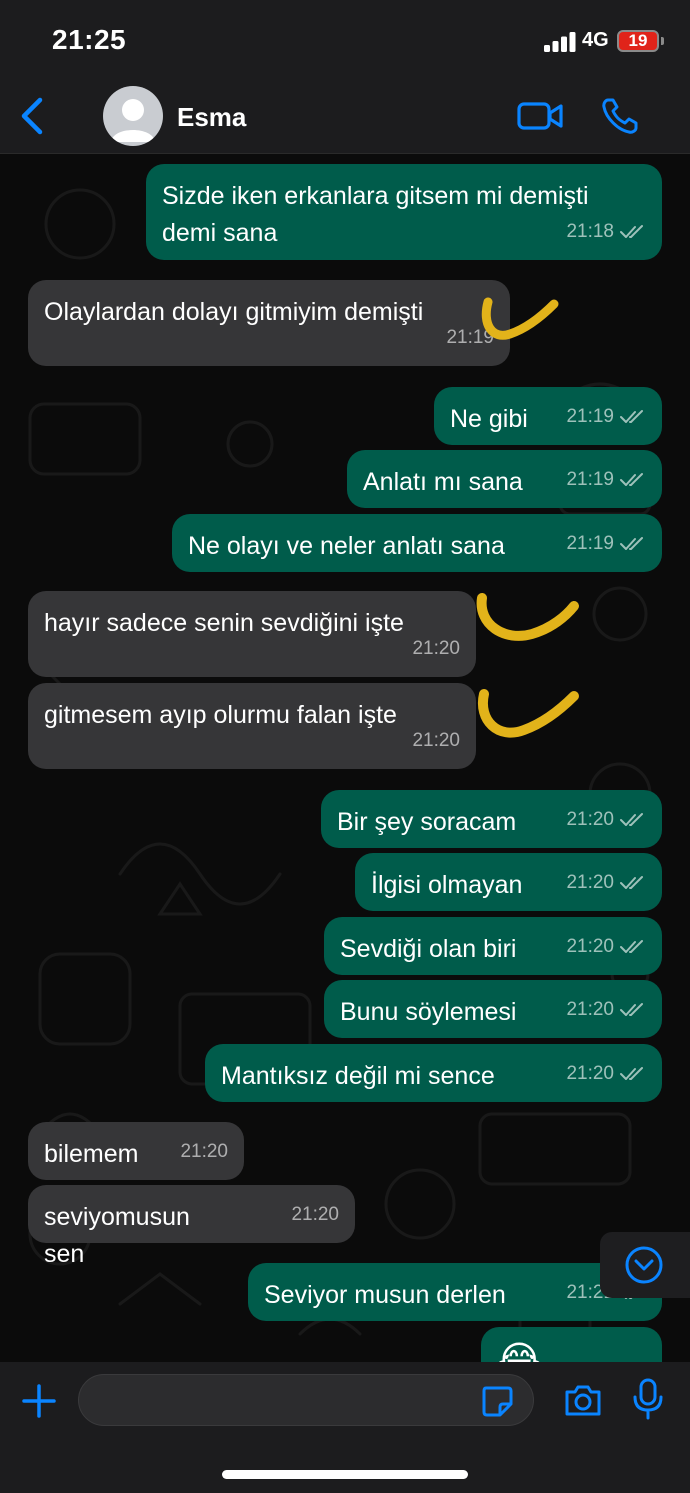  What do you see at coordinates (345, 1474) in the screenshot?
I see `home-indicator` at bounding box center [345, 1474].